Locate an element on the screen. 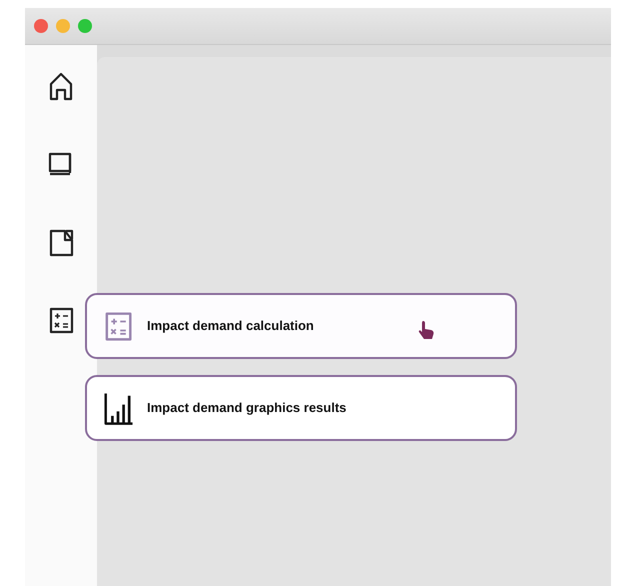 The height and width of the screenshot is (586, 624). menu-button: Impact demand graphics results is located at coordinates (301, 408).